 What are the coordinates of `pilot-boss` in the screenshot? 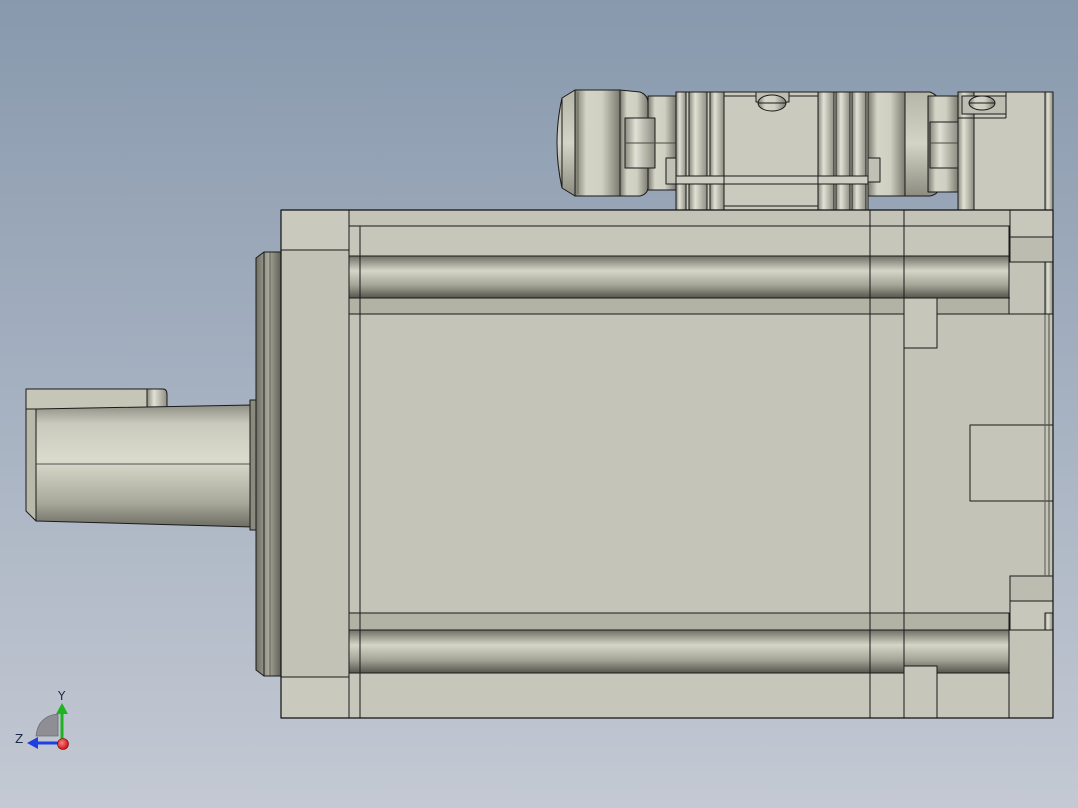 It's located at (268, 464).